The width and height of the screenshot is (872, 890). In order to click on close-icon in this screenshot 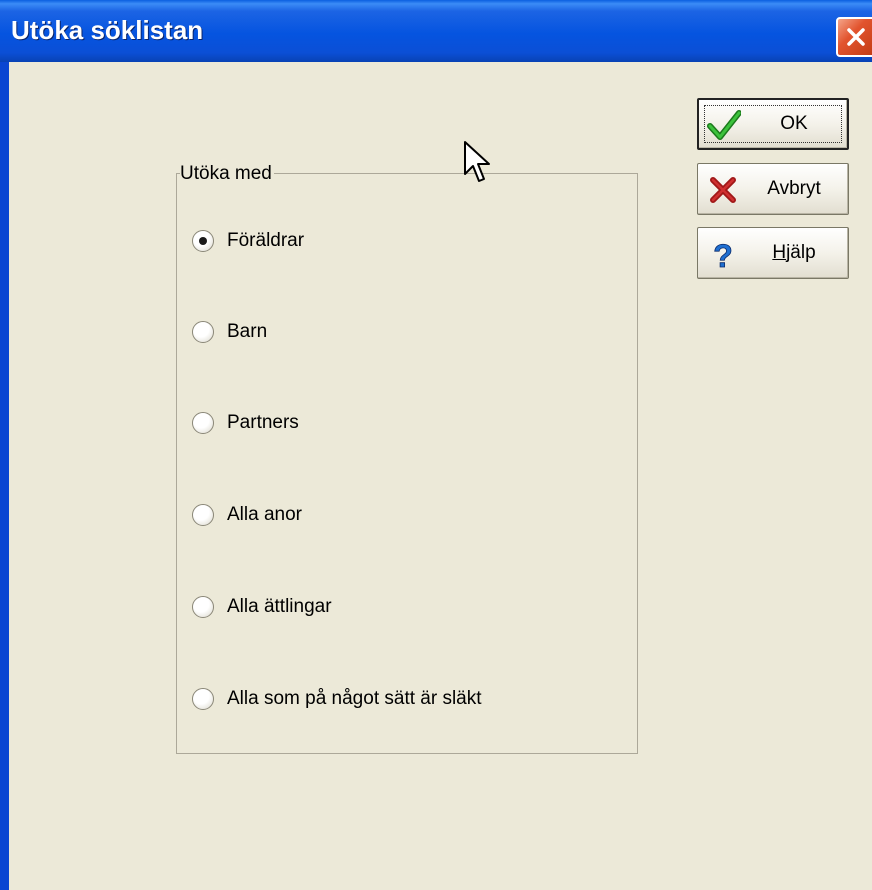, I will do `click(856, 37)`.